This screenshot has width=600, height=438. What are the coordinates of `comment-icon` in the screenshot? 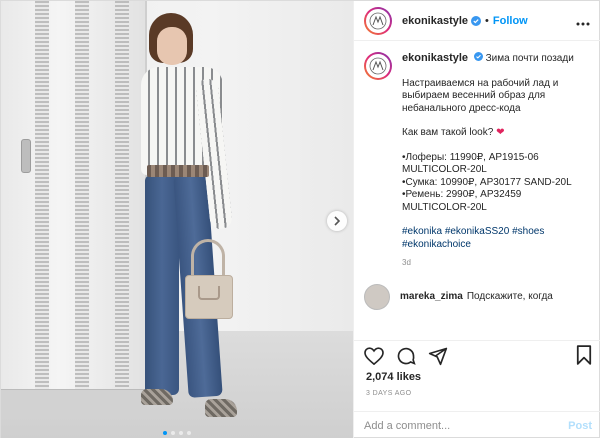 It's located at (406, 356).